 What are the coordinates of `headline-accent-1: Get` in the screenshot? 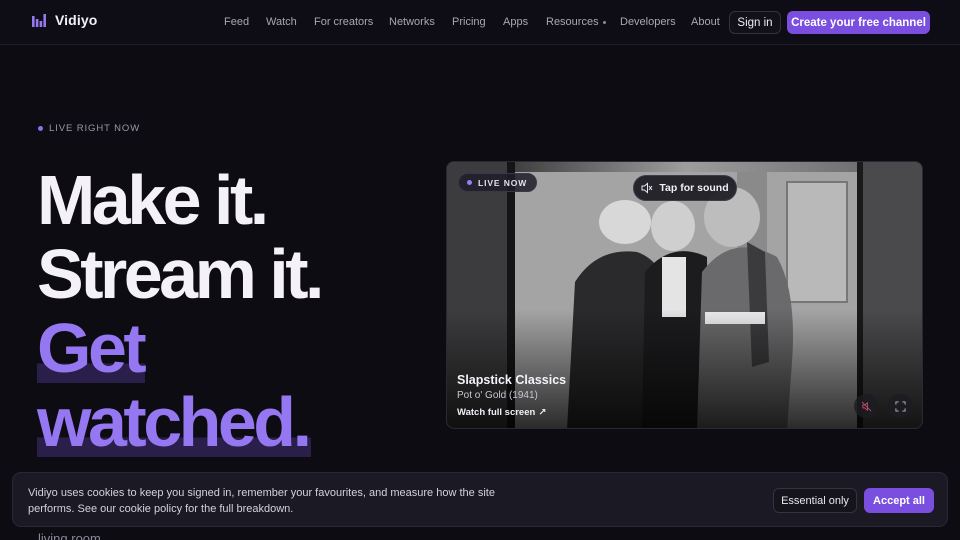 It's located at (179, 348).